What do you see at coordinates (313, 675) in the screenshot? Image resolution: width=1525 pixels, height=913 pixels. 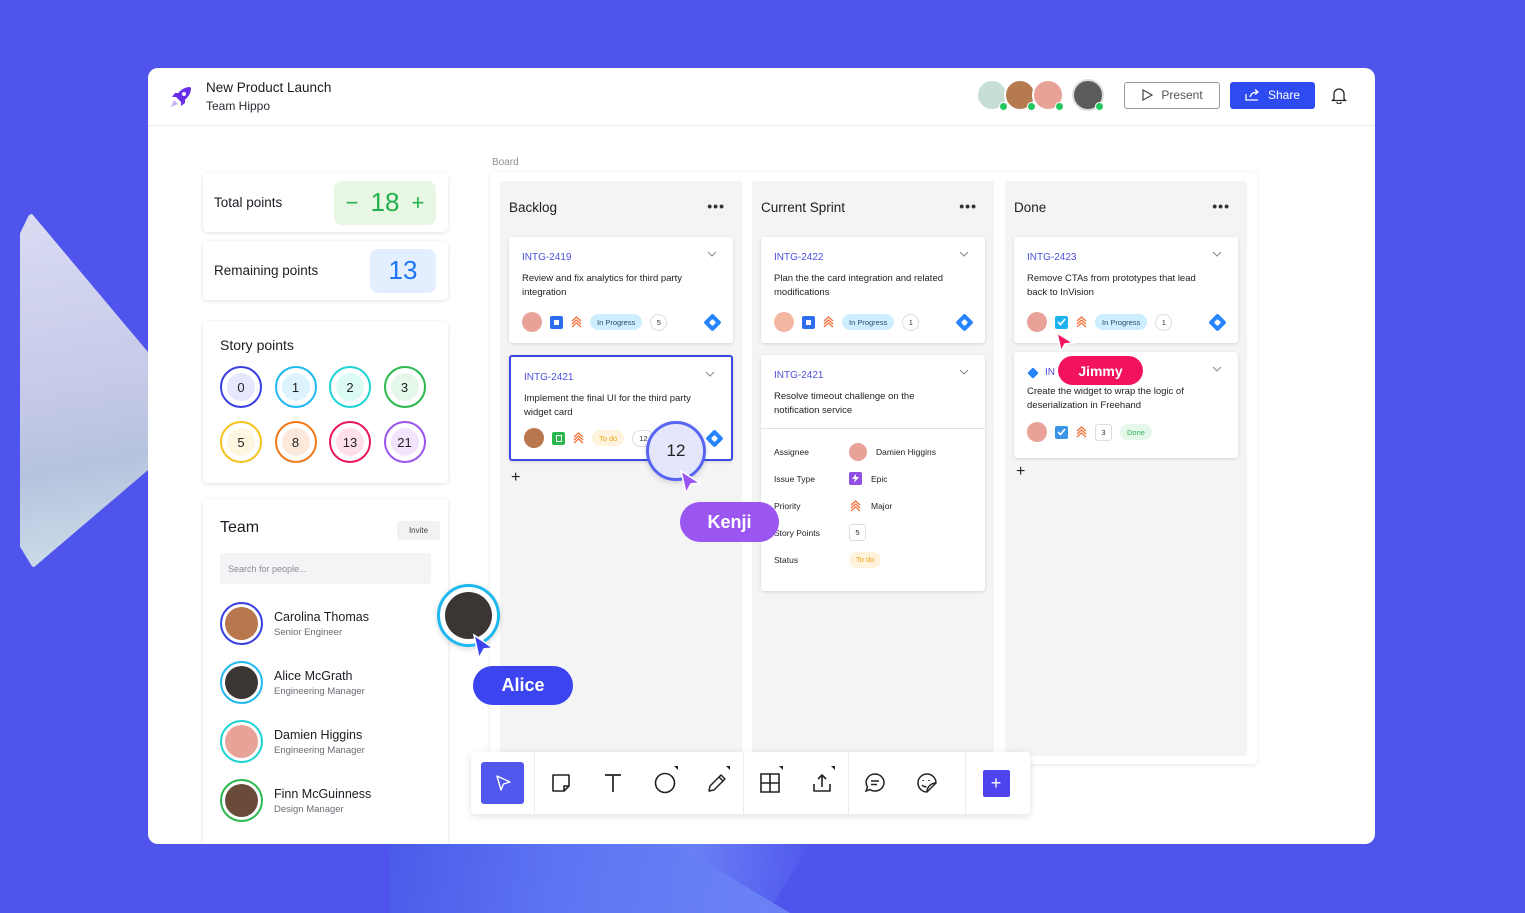 I see `member-name: Alice McGrath` at bounding box center [313, 675].